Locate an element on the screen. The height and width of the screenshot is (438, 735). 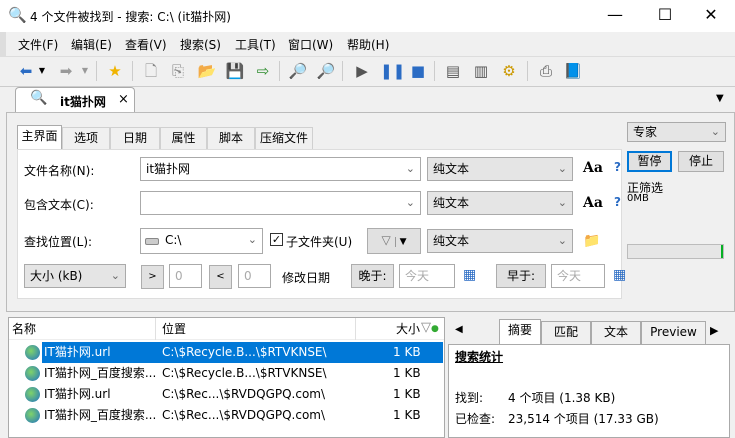
table-row: IT猫扑网.url C:\$Recycle.B...\$RTVKNSE\ 1 KB is located at coordinates (227, 352).